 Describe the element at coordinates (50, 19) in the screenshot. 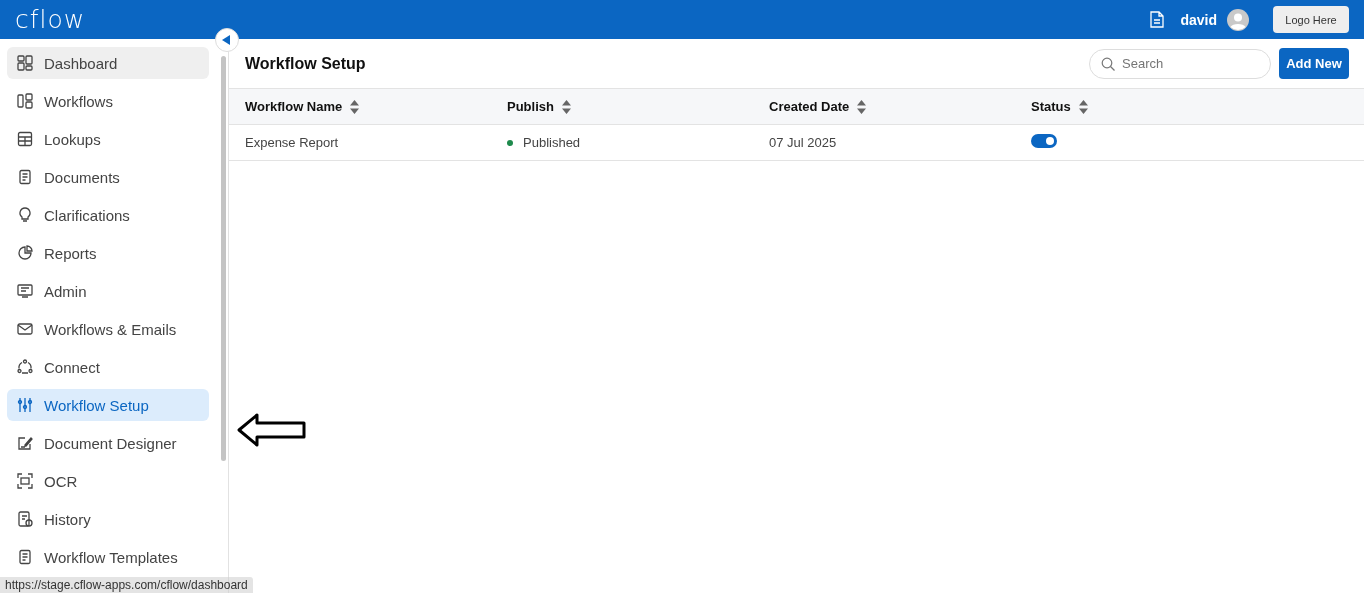

I see `logo: cflow` at that location.